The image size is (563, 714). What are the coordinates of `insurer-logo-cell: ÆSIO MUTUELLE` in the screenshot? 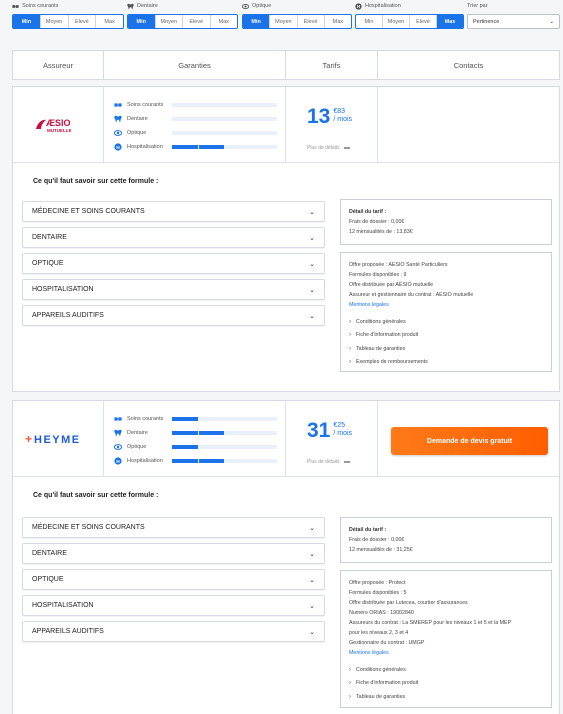 It's located at (58, 124).